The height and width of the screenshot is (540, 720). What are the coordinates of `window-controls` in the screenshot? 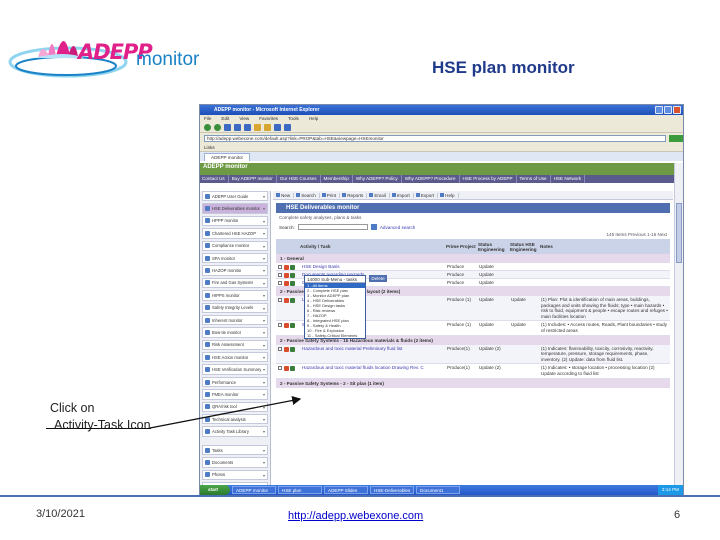 It's located at (668, 110).